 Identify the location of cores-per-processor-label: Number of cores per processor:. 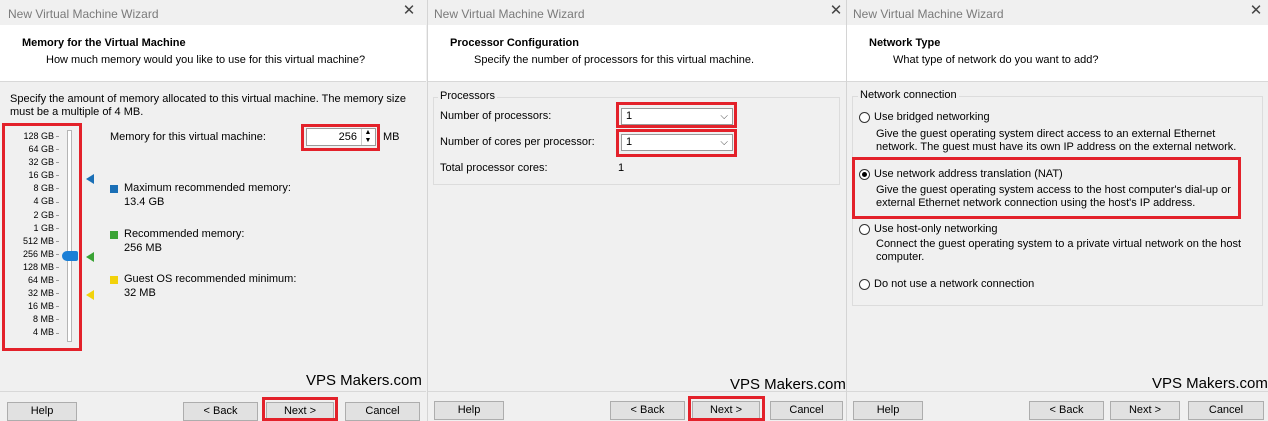
(517, 142).